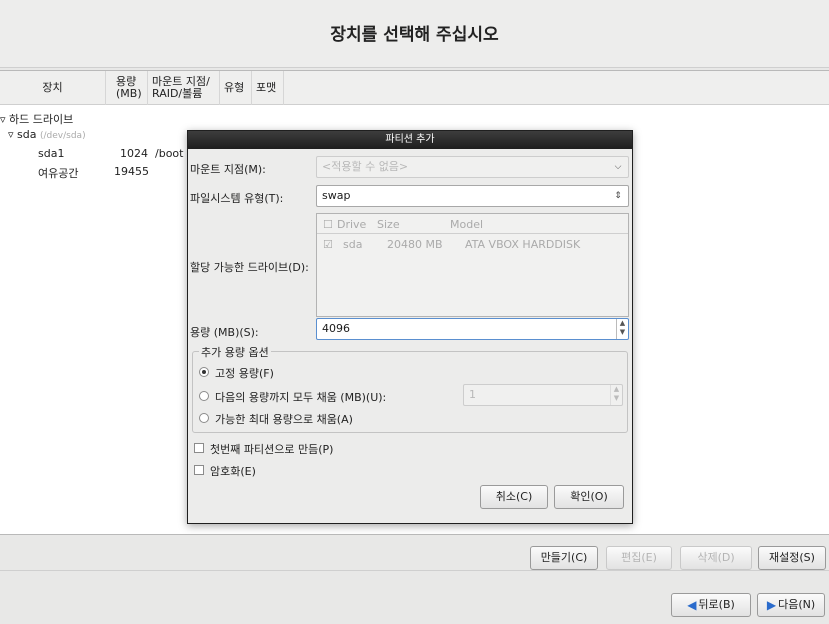 Image resolution: width=829 pixels, height=624 pixels. What do you see at coordinates (47, 134) in the screenshot?
I see `tree-item-sda: ▿ sda (/dev/sda)` at bounding box center [47, 134].